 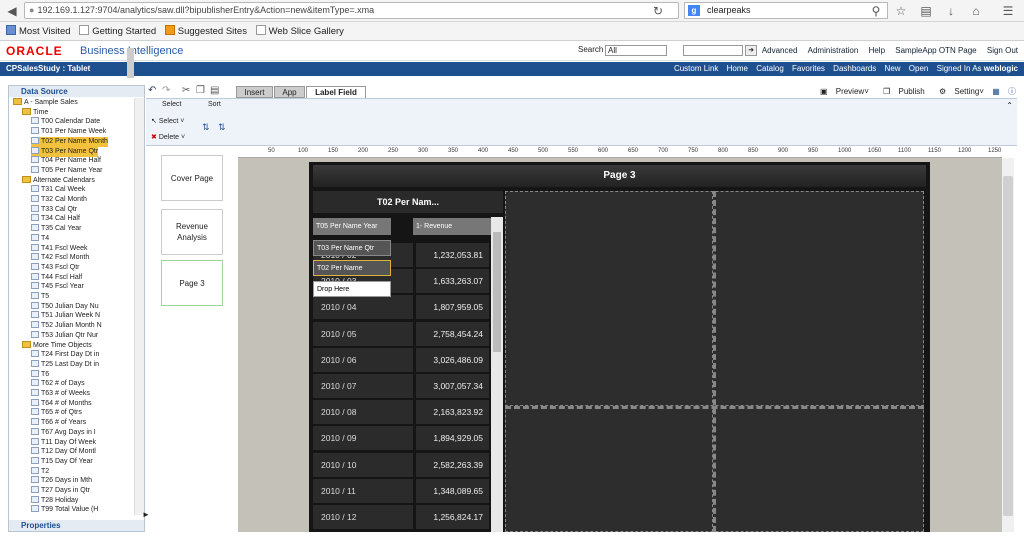 What do you see at coordinates (55, 267) in the screenshot?
I see `tree-item: T43 Fscl Qtr` at bounding box center [55, 267].